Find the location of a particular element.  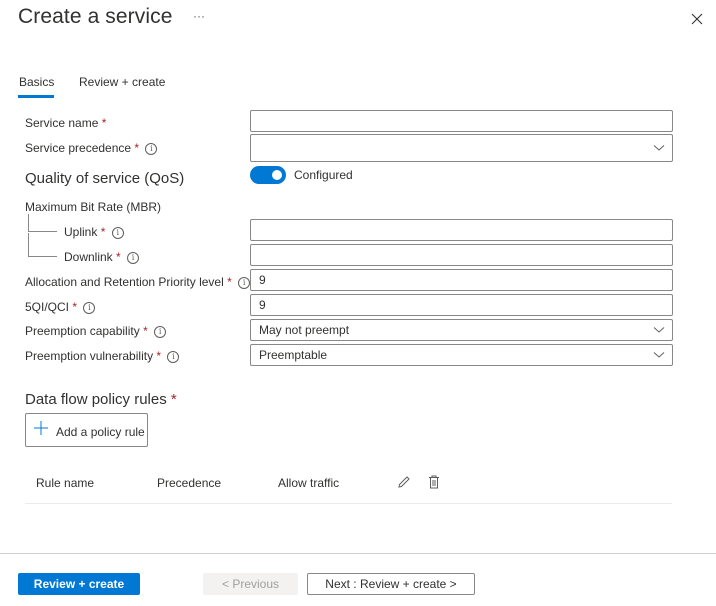

qos-heading: Quality of service (QoS) is located at coordinates (105, 178).